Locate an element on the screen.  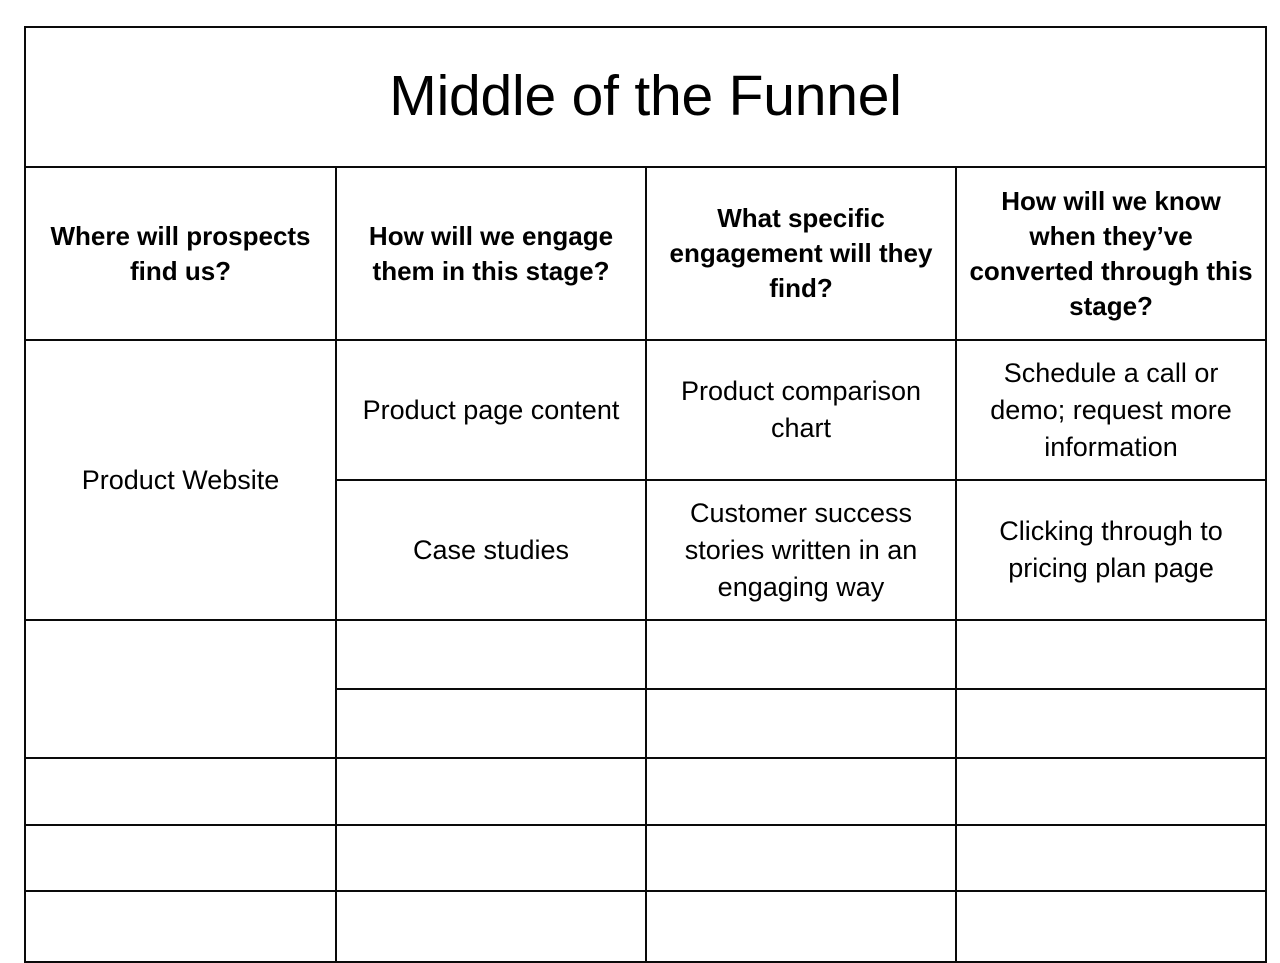
engagement-label: Product page content is located at coordinates (491, 409).